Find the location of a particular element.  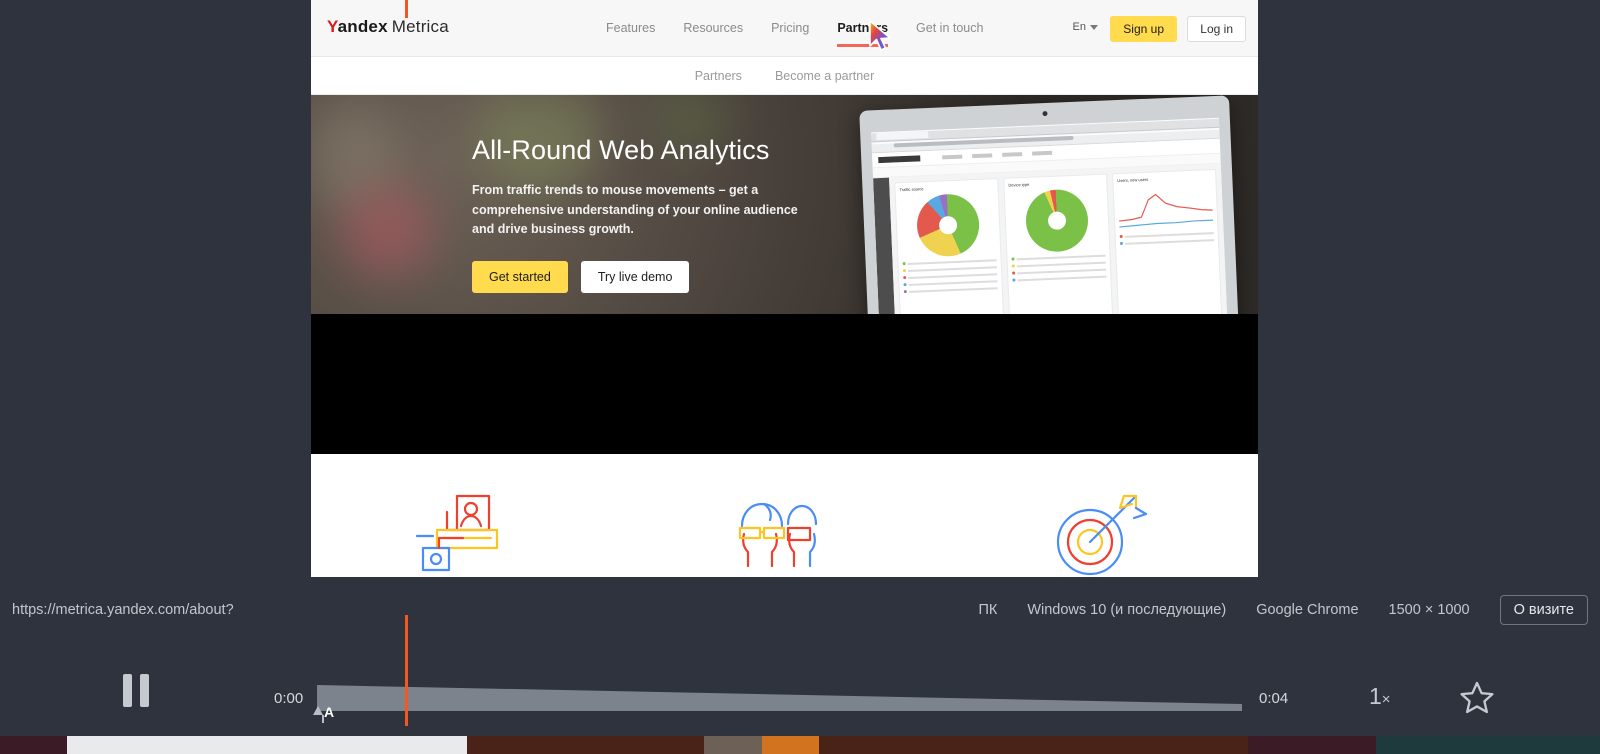

nav-item-resources: Resources is located at coordinates (713, 28).